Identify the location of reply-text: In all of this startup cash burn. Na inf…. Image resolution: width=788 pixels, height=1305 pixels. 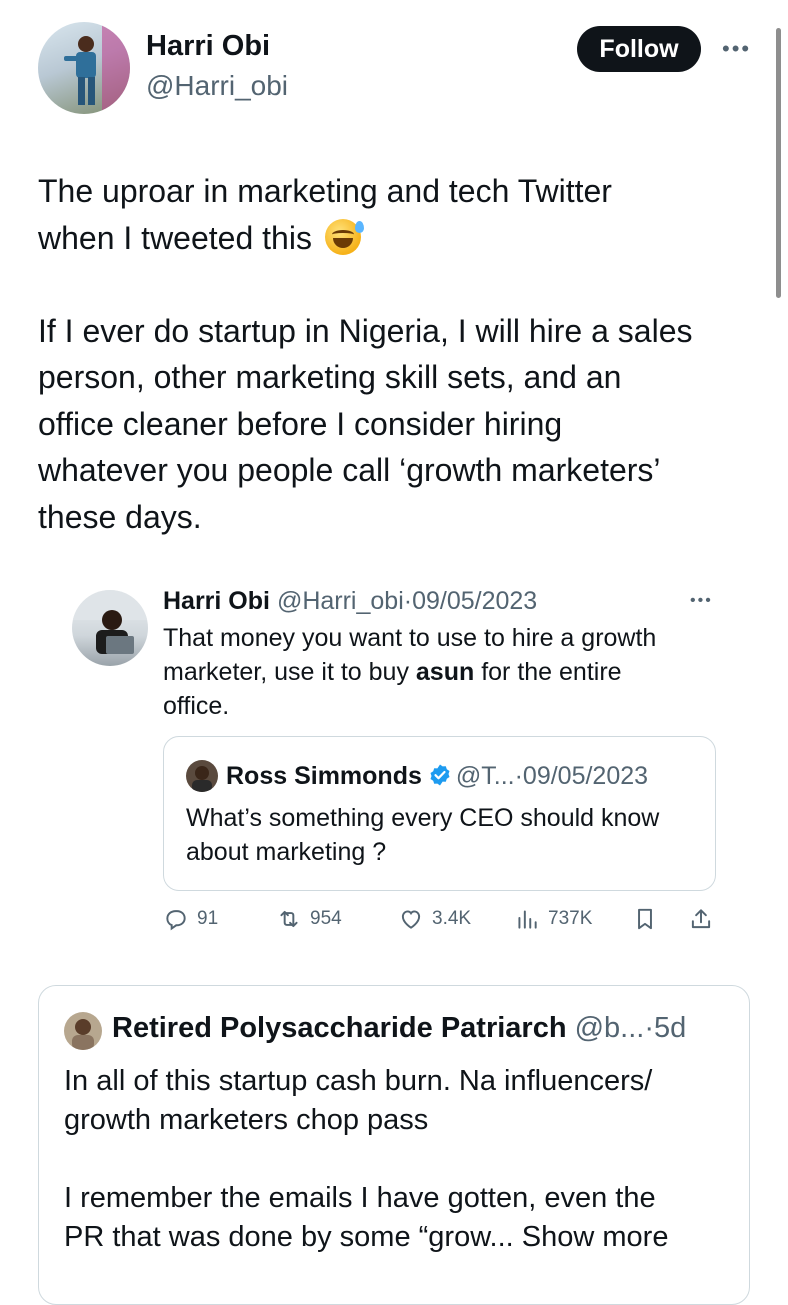
(399, 1159).